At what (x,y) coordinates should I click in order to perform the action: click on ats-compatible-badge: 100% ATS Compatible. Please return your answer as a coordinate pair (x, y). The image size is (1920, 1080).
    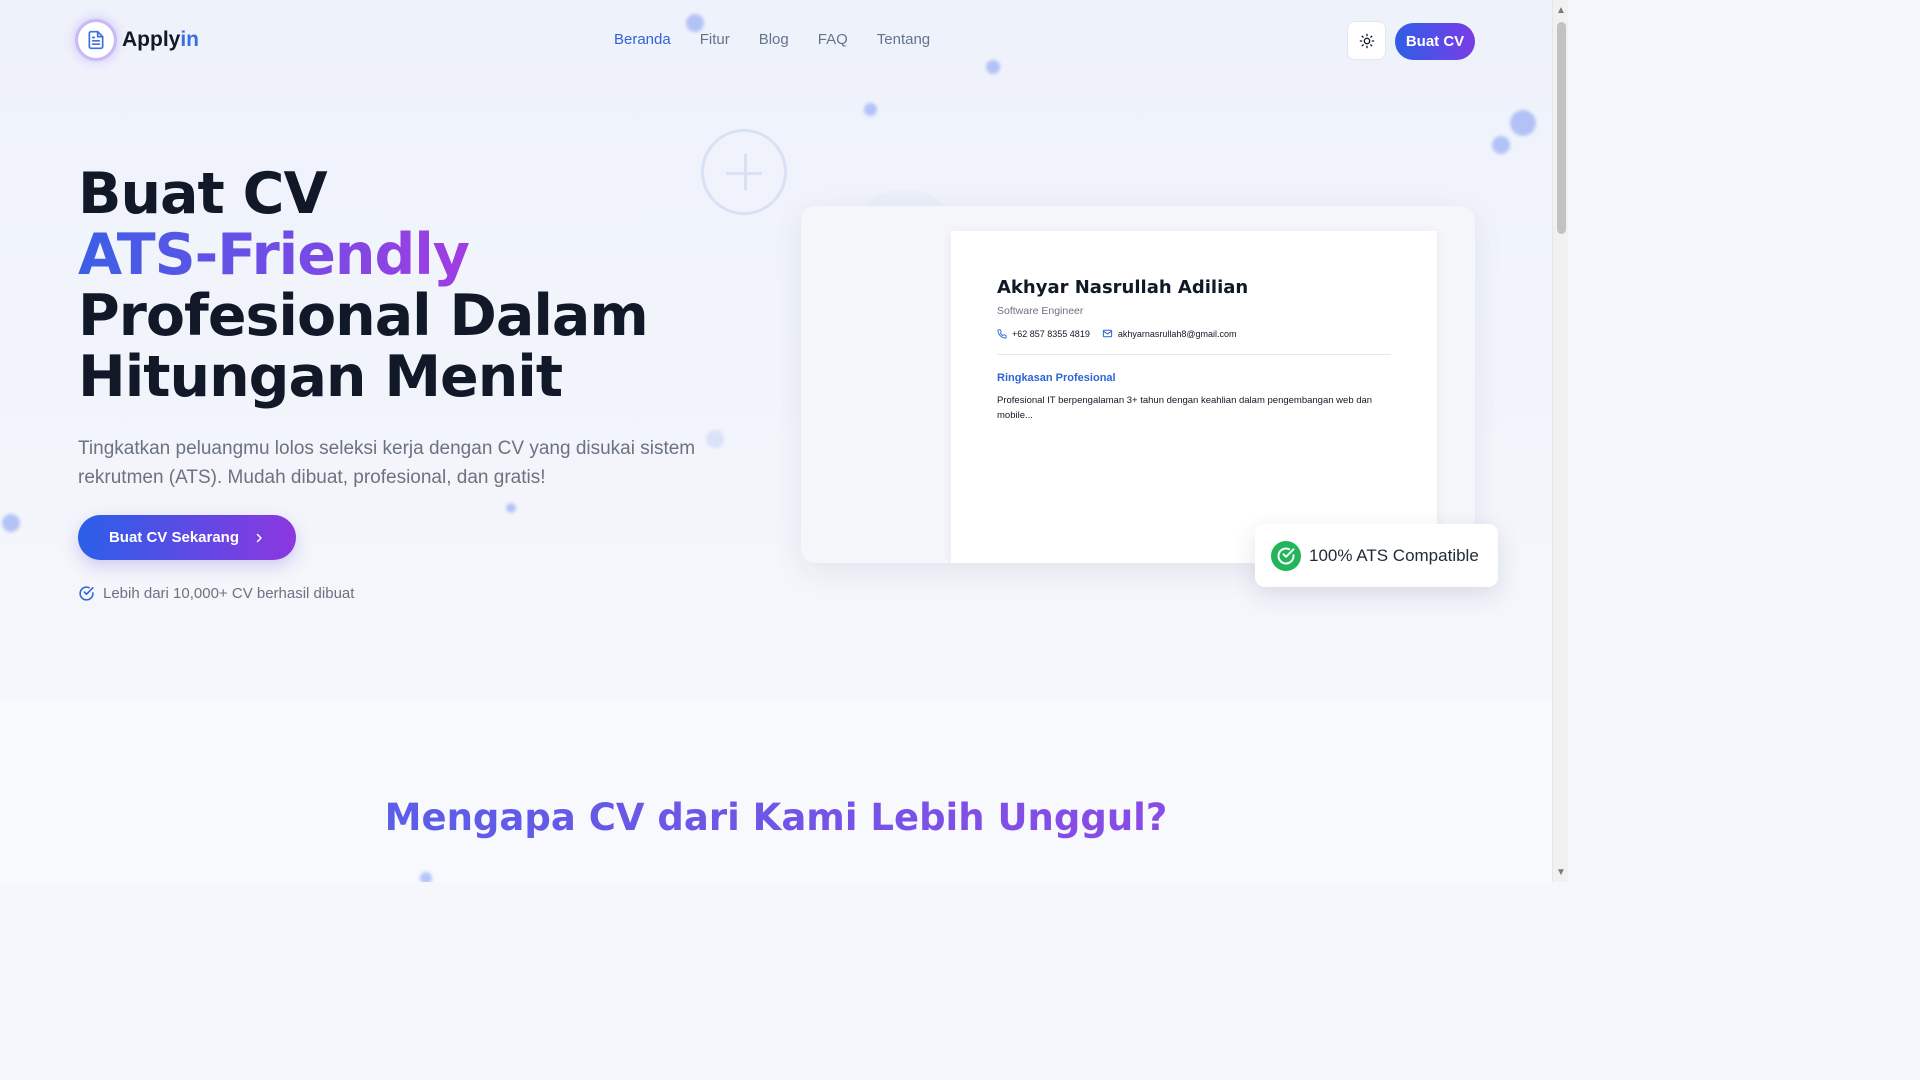
    Looking at the image, I should click on (1376, 555).